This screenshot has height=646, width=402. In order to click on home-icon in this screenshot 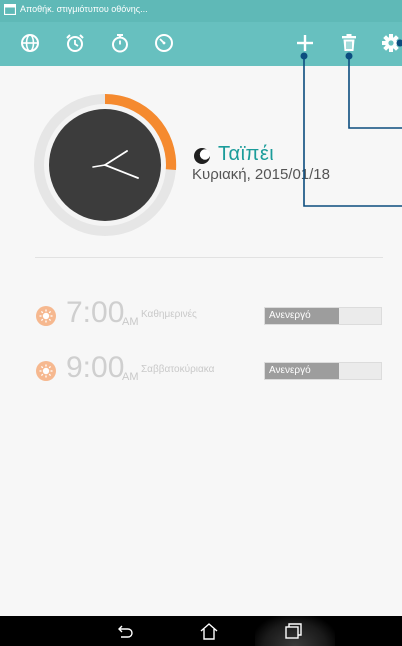, I will do `click(209, 631)`.